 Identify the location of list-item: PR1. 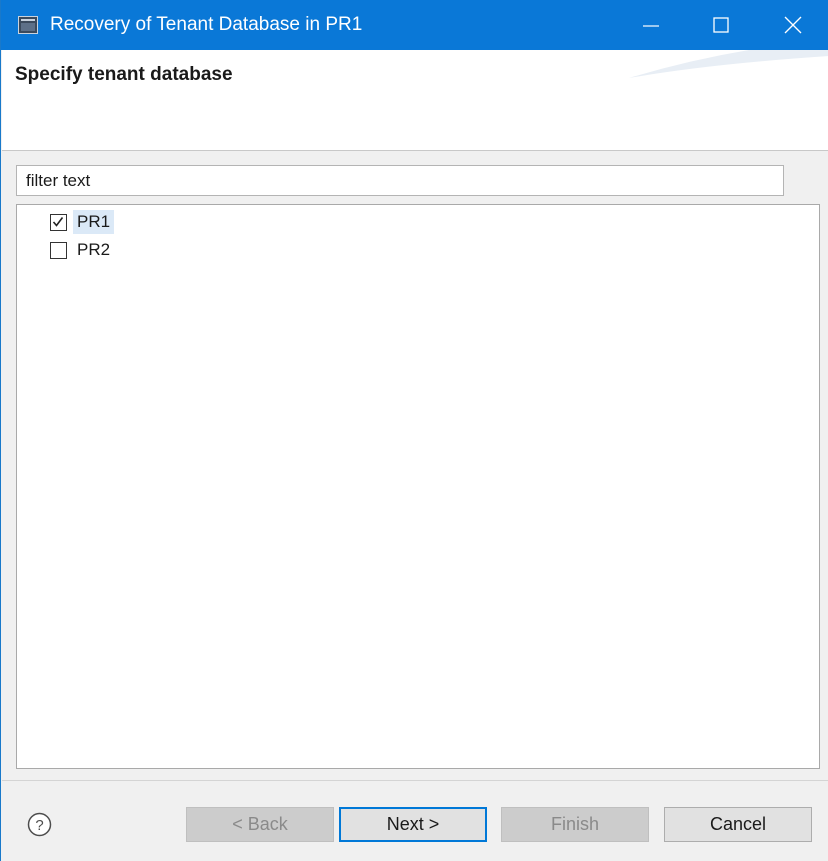
(82, 222).